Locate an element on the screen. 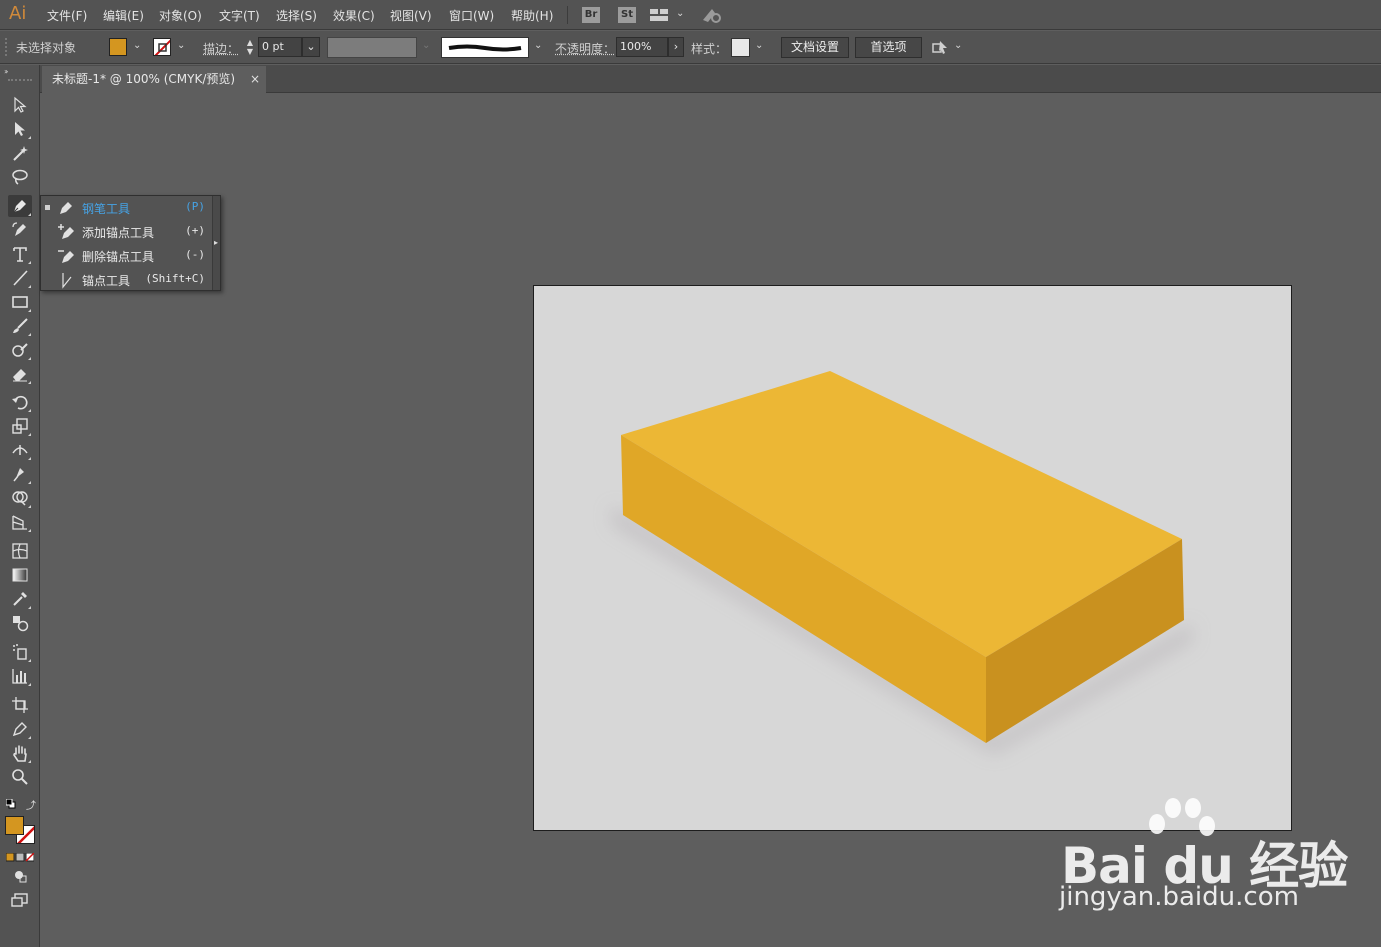  eyedropper-tool-icon is located at coordinates (20, 599).